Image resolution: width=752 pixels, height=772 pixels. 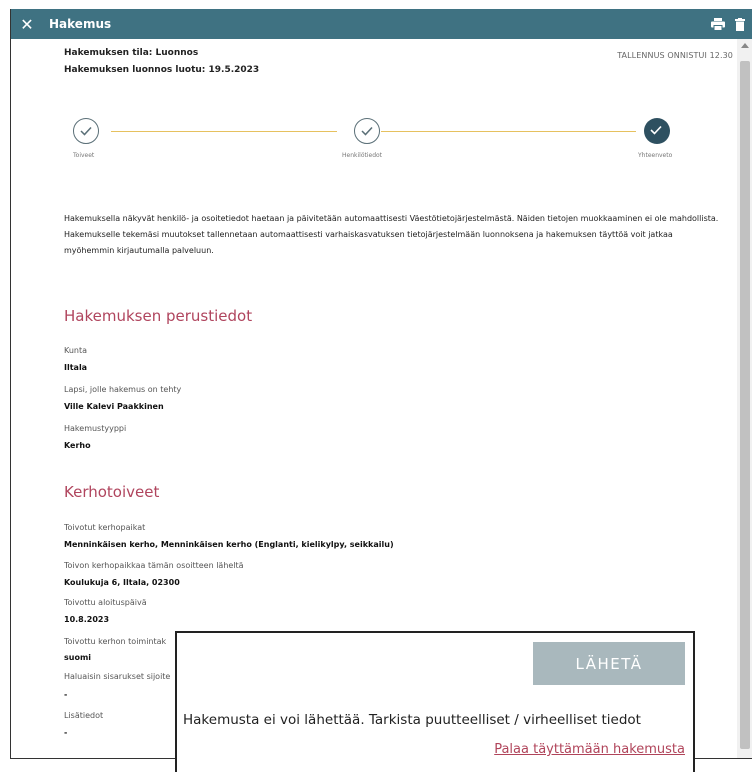 I want to click on step-2-check-icon, so click(x=367, y=131).